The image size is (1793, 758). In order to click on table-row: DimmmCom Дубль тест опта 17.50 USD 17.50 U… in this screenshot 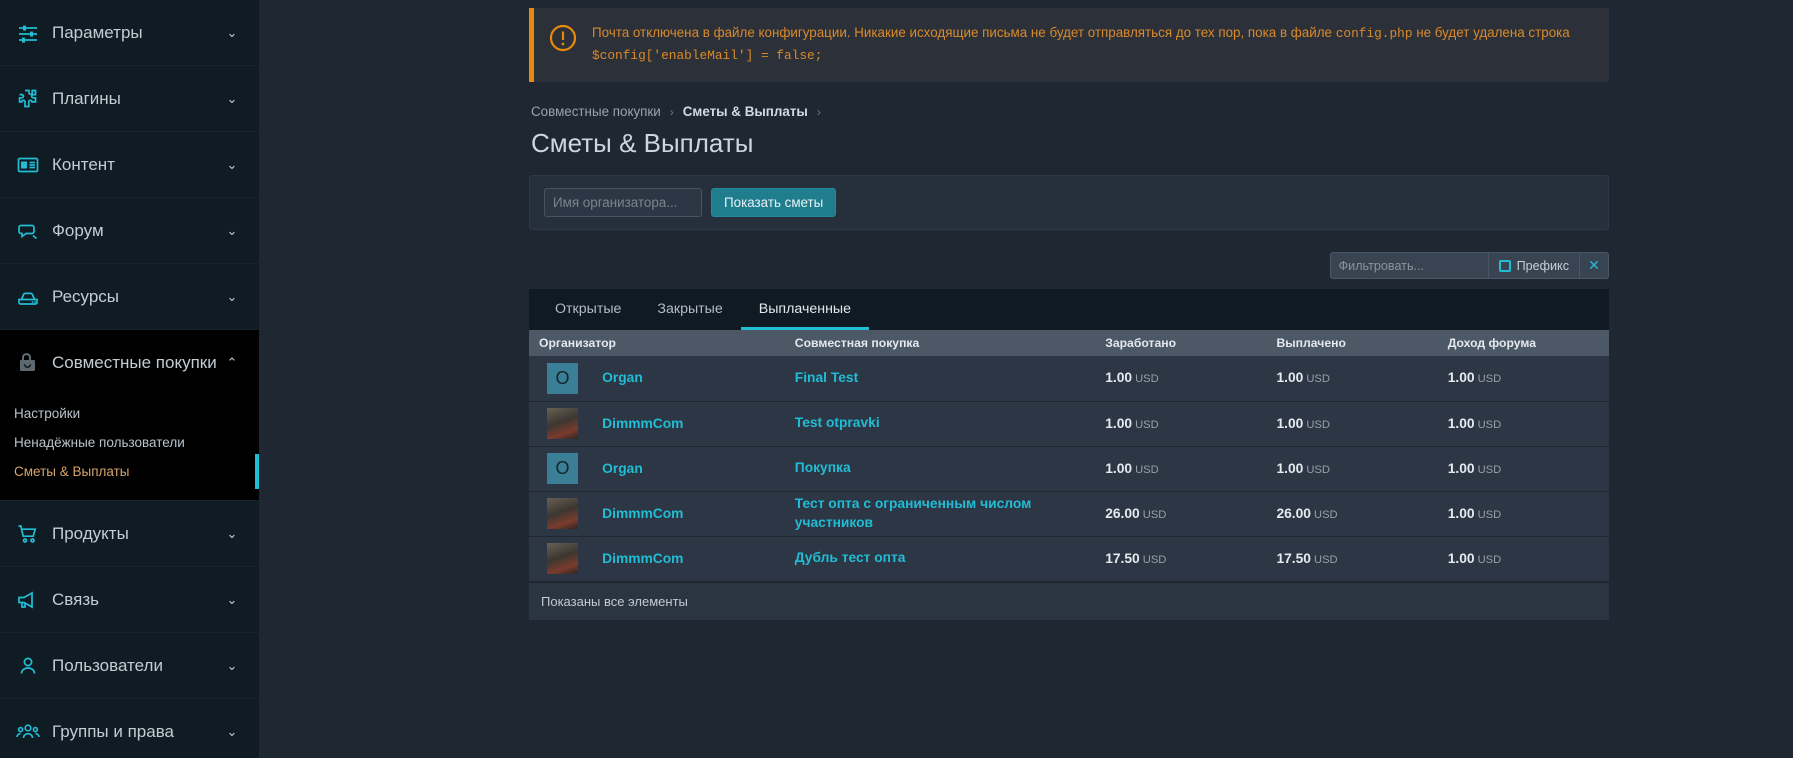, I will do `click(1069, 559)`.